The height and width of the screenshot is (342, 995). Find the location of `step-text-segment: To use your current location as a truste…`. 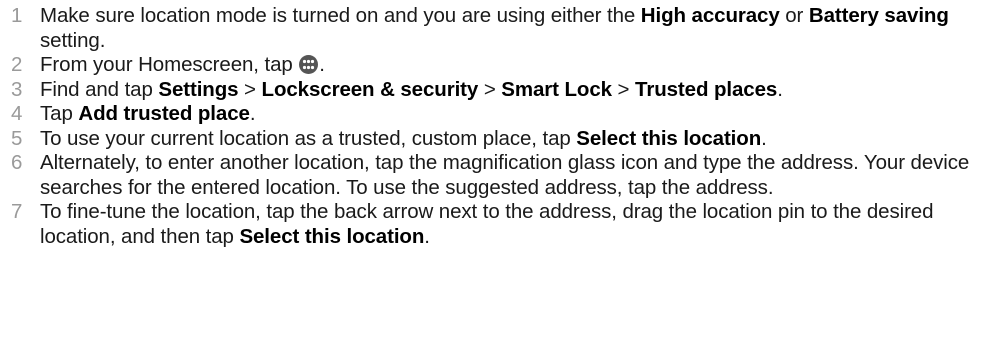

step-text-segment: To use your current location as a truste… is located at coordinates (308, 138).